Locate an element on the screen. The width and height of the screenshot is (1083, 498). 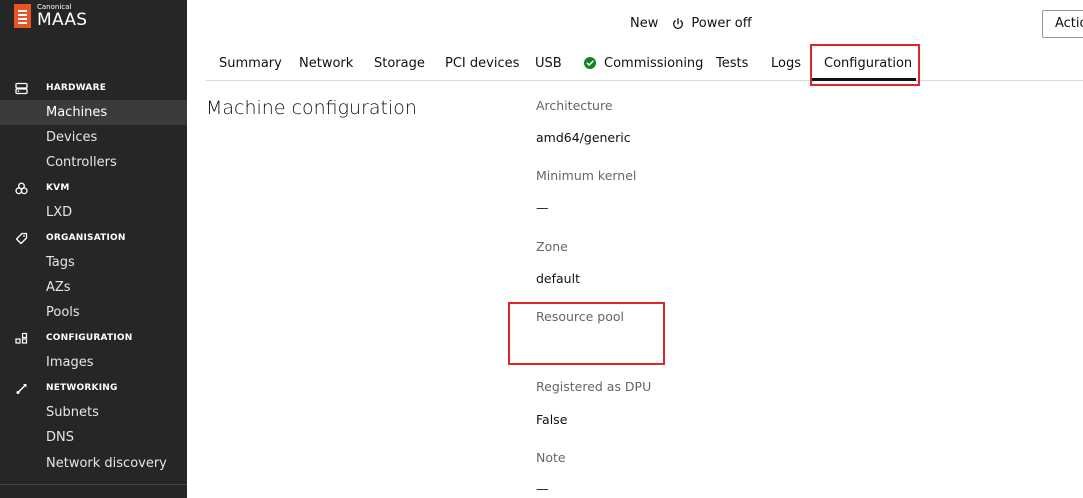
settings-grid-icon is located at coordinates (21, 338).